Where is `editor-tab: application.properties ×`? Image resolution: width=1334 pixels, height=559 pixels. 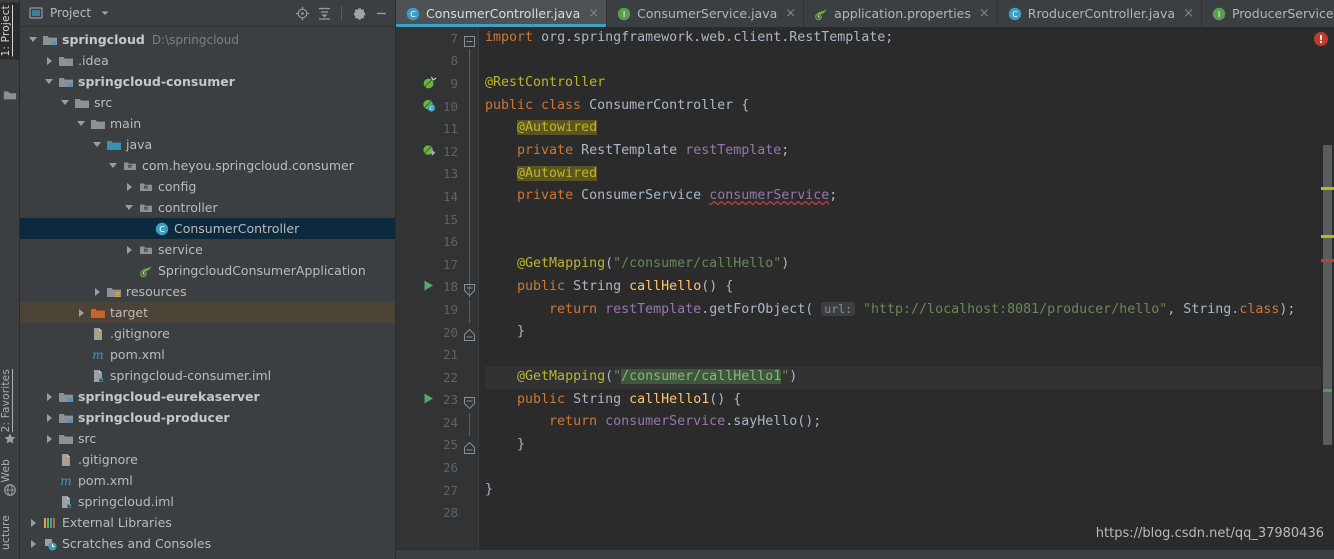
editor-tab: application.properties × is located at coordinates (901, 13).